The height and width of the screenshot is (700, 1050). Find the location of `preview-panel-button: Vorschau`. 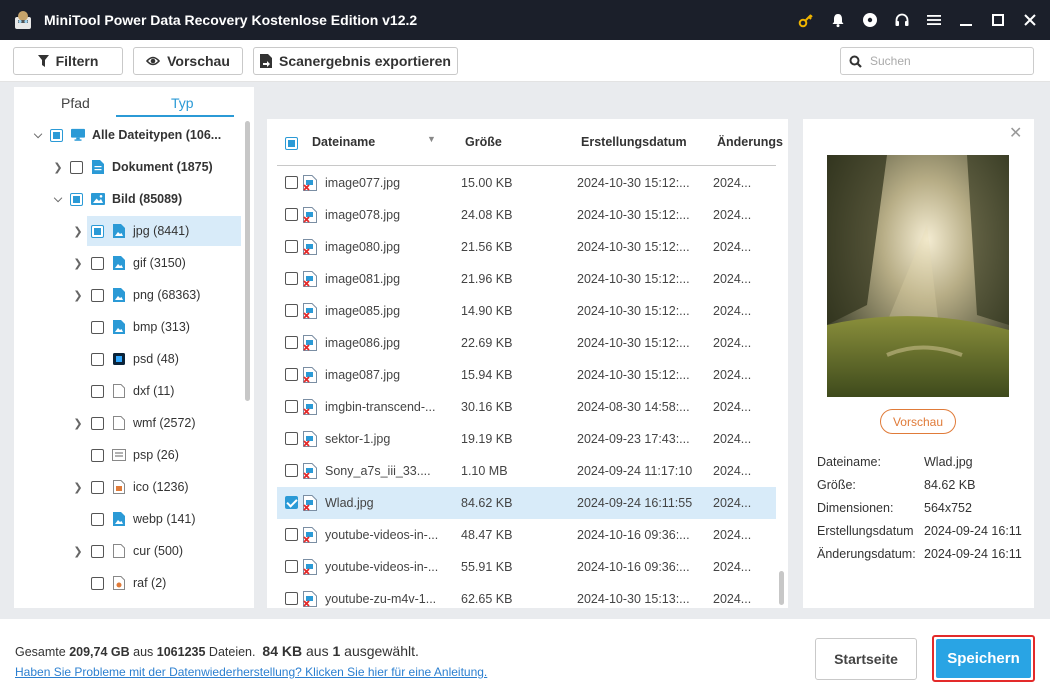

preview-panel-button: Vorschau is located at coordinates (918, 421).